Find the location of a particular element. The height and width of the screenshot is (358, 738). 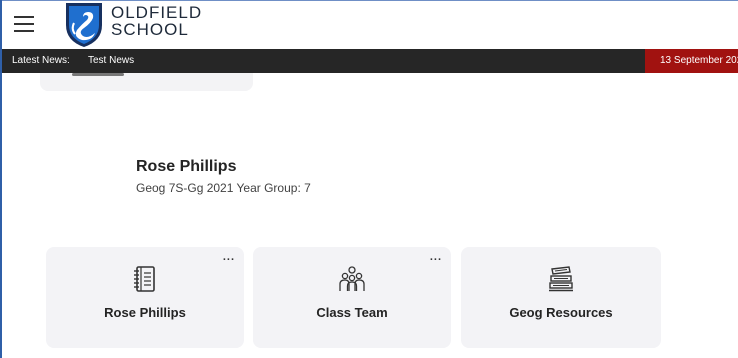

school-name-line1: OLDFIELD is located at coordinates (157, 12).